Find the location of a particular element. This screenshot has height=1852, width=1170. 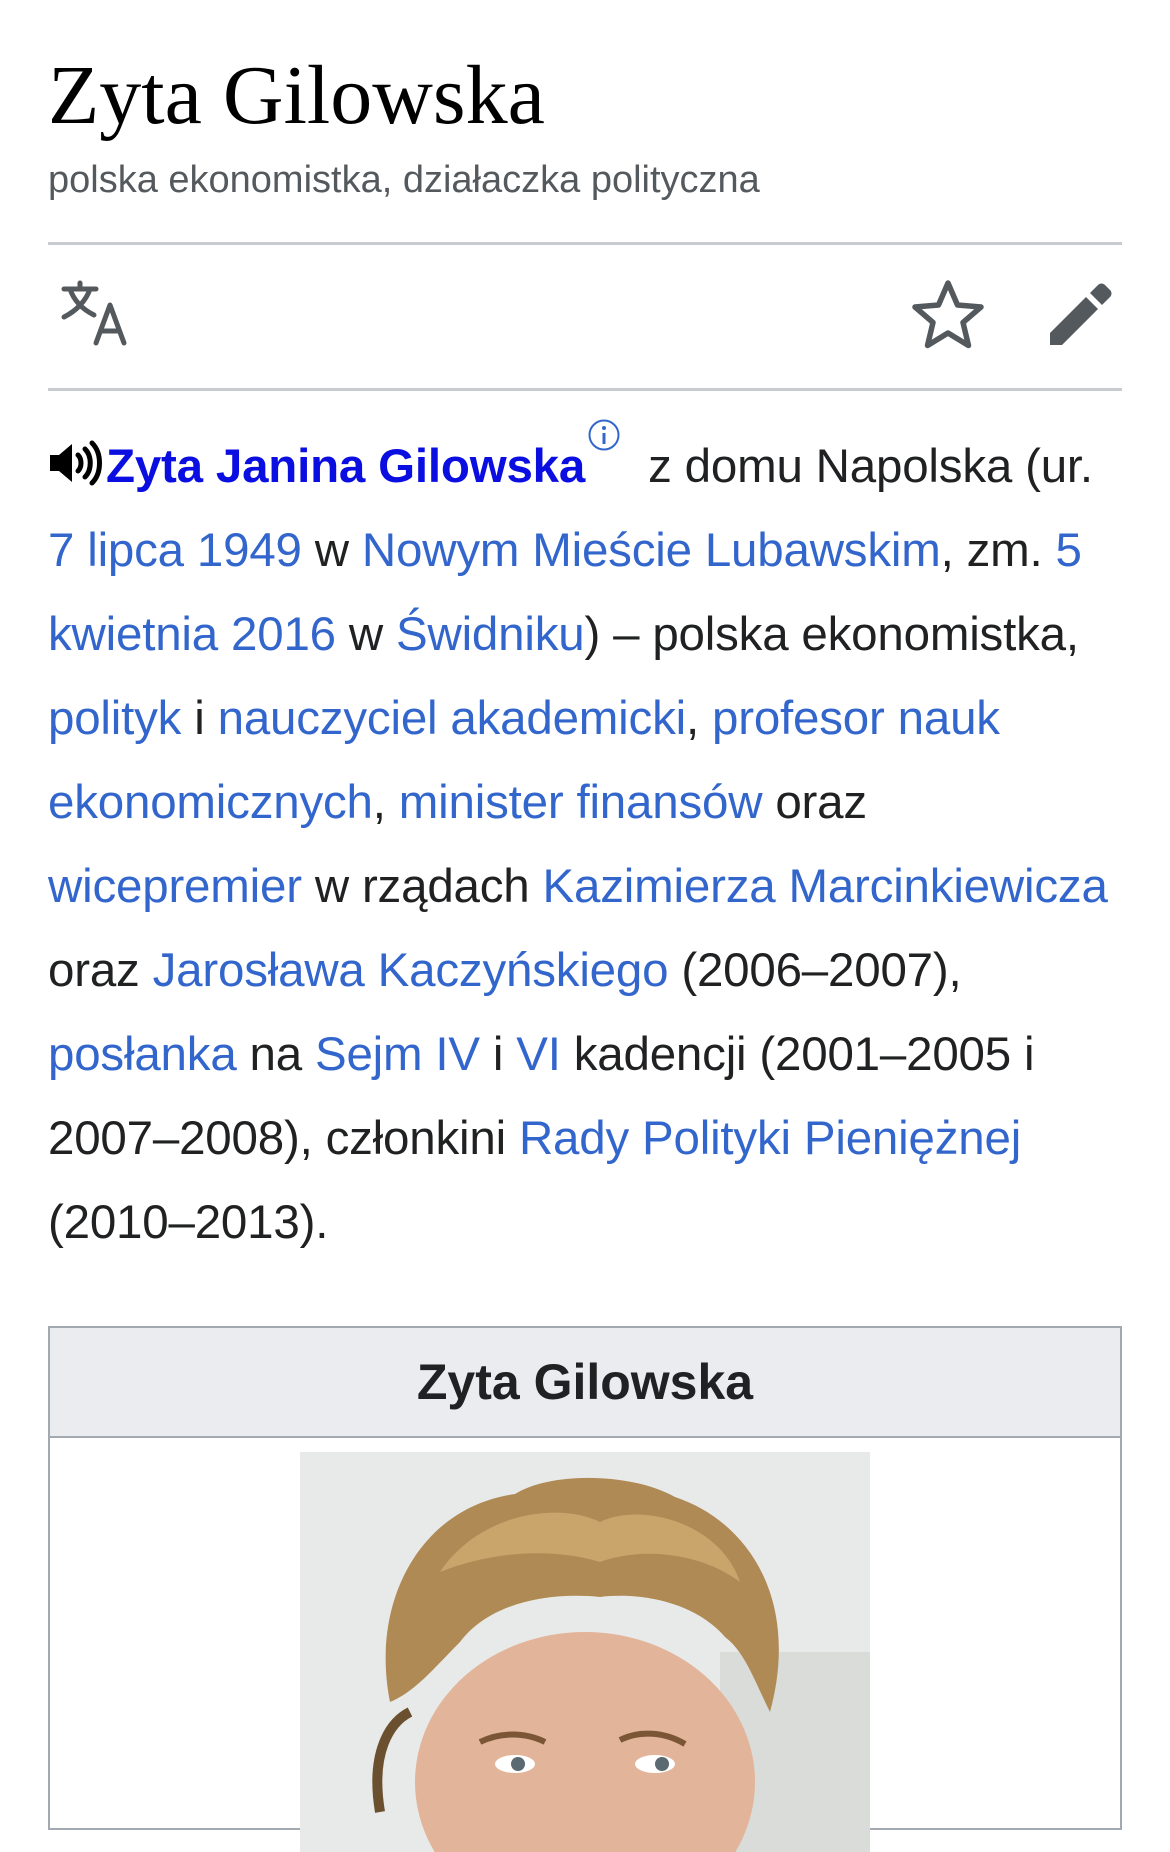

portrait-photo is located at coordinates (585, 1652).